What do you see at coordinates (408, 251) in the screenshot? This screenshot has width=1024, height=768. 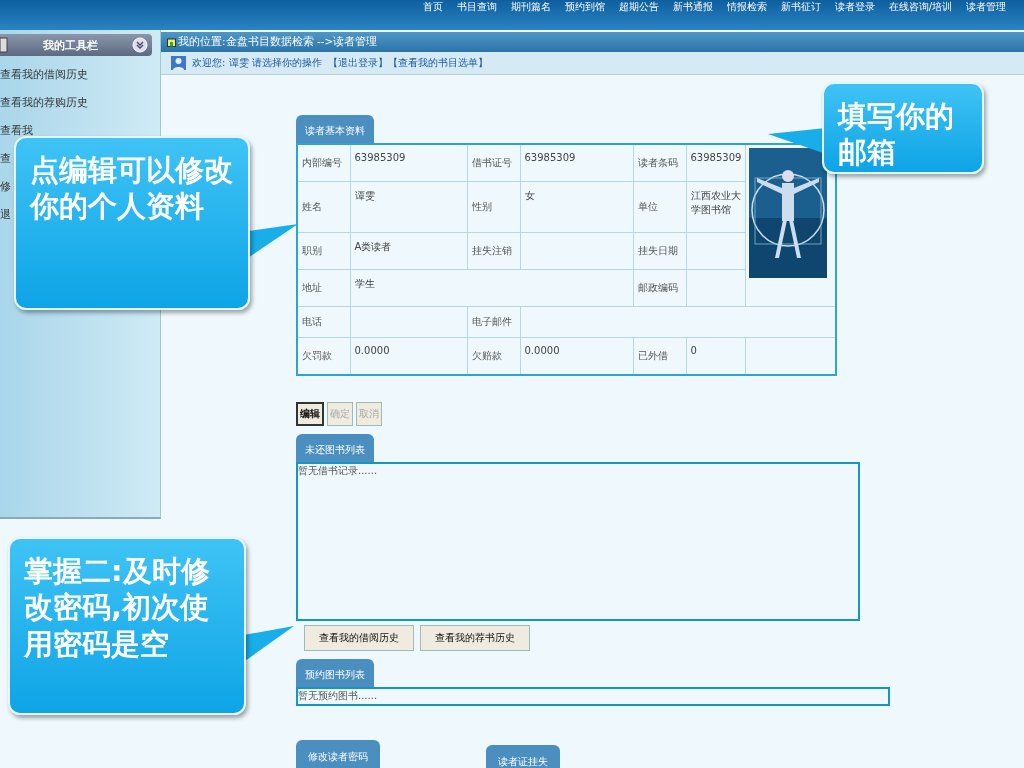 I see `field-value: A类读者` at bounding box center [408, 251].